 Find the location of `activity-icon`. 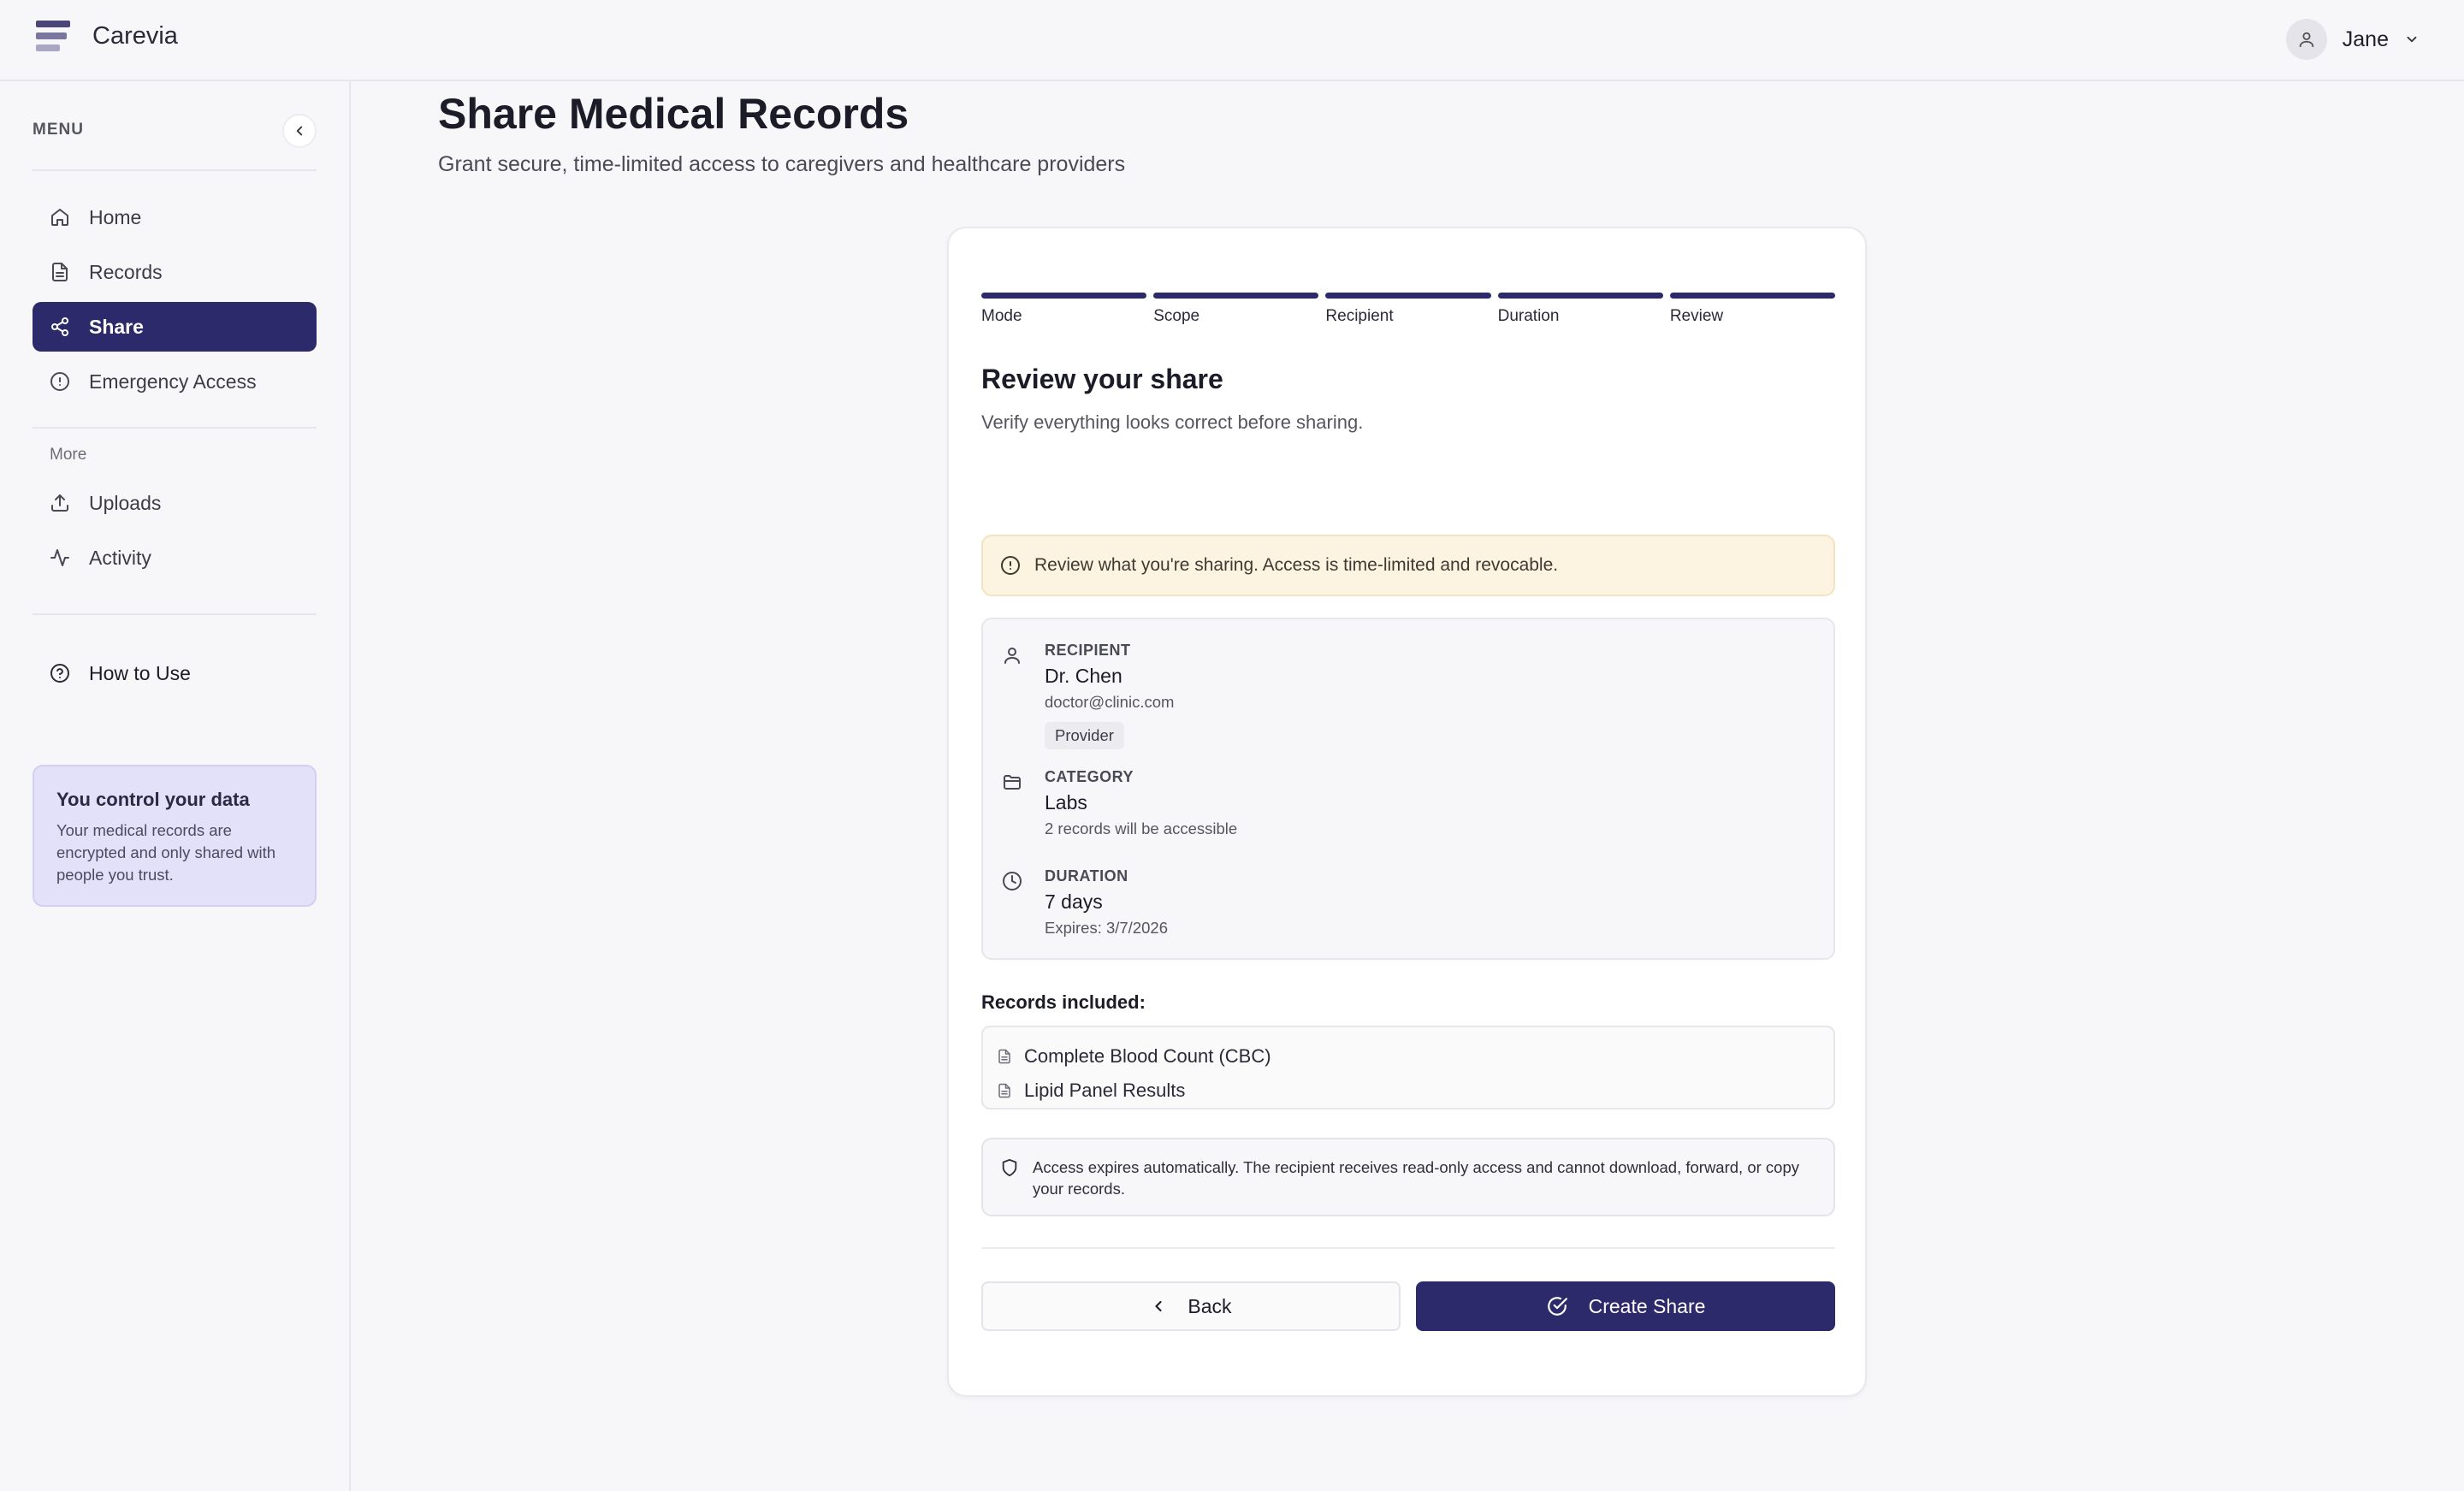

activity-icon is located at coordinates (59, 557).